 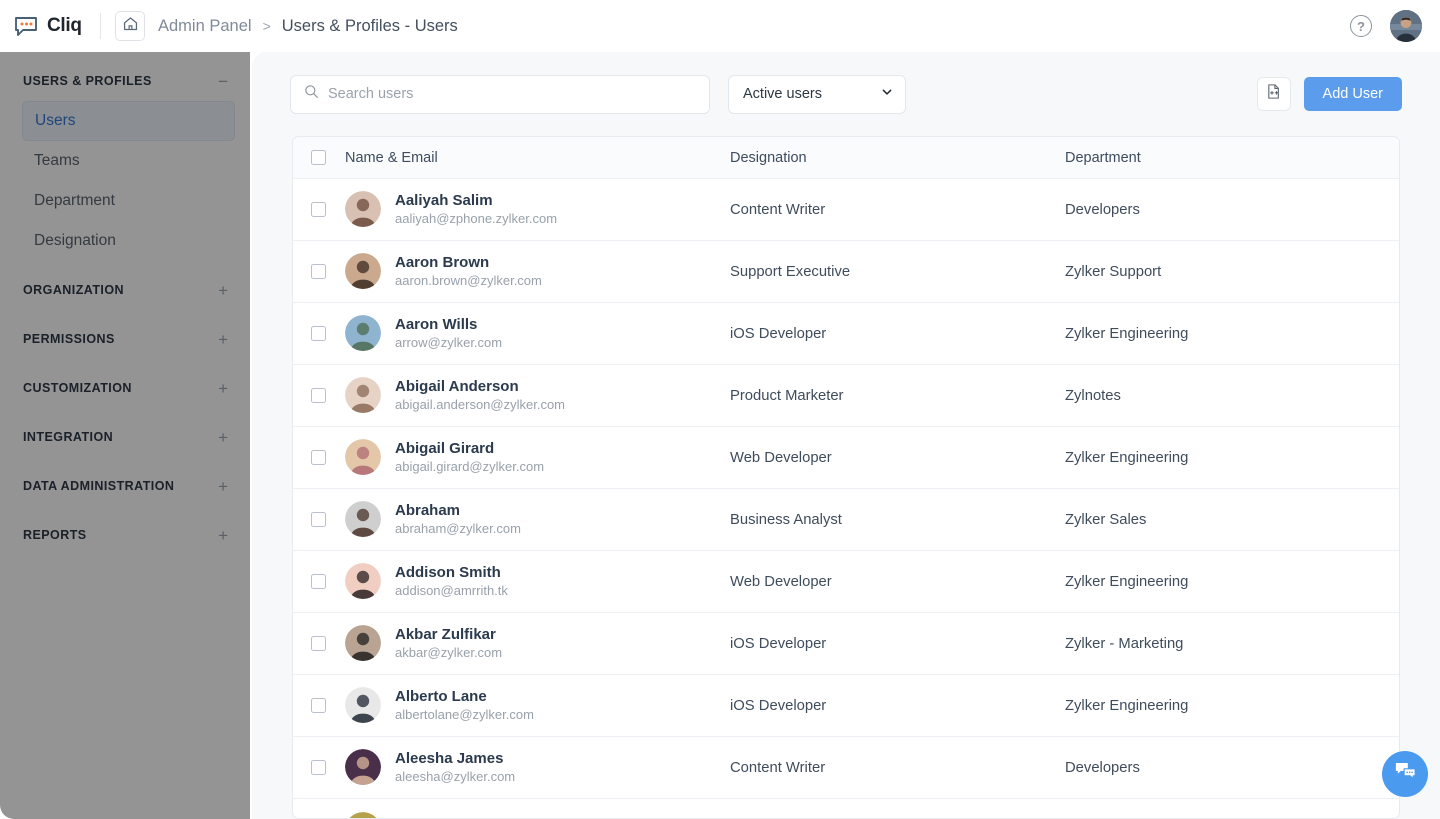 What do you see at coordinates (476, 219) in the screenshot?
I see `user-email: aaliyah@zphone.zylker.com` at bounding box center [476, 219].